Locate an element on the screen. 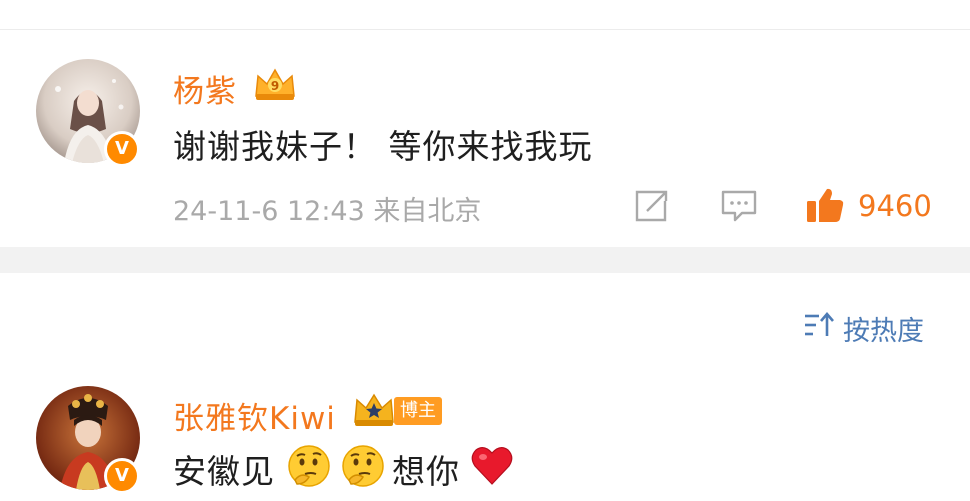 This screenshot has height=501, width=970. comment-text-suffix: 想你 is located at coordinates (426, 471).